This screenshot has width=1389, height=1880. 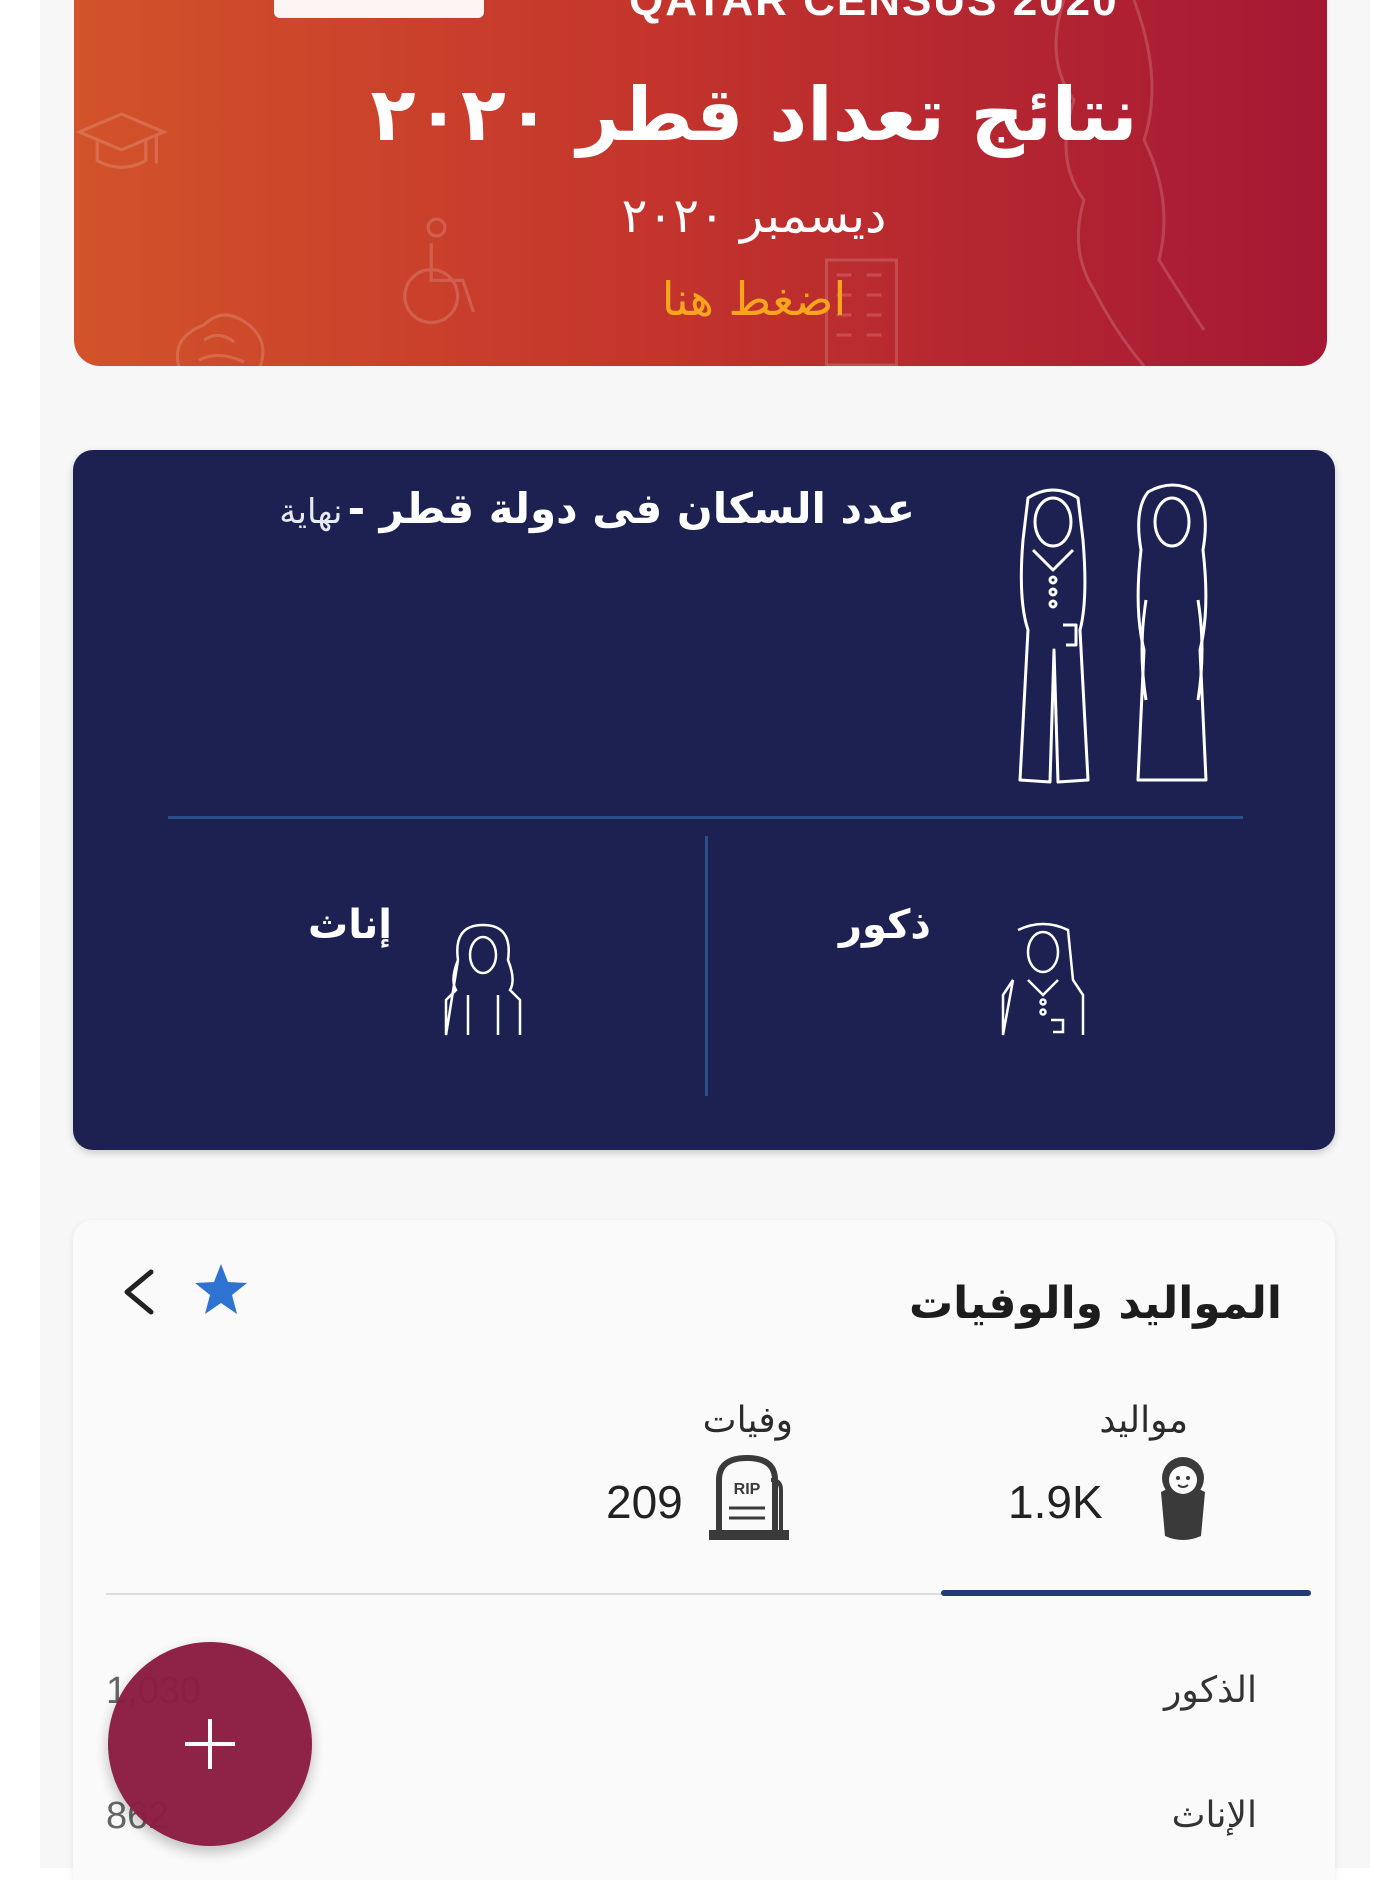 What do you see at coordinates (1143, 1420) in the screenshot?
I see `births-tab-label: مواليد` at bounding box center [1143, 1420].